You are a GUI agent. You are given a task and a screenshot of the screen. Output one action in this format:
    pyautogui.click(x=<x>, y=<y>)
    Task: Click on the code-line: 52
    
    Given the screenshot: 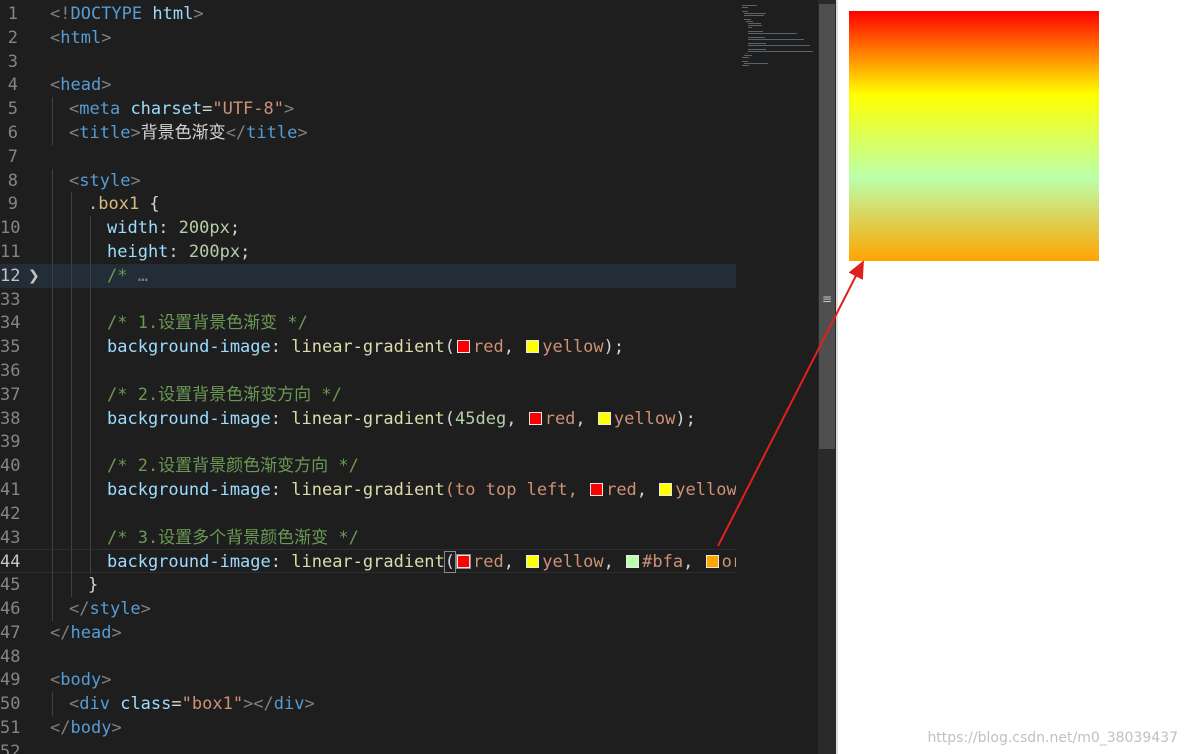 What is the action you would take?
    pyautogui.click(x=368, y=747)
    